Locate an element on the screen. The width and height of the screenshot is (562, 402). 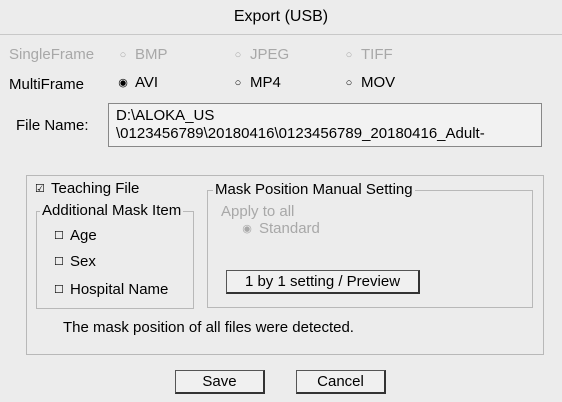
checkbox-hospital-name: ☐ Hospital Name is located at coordinates (111, 289).